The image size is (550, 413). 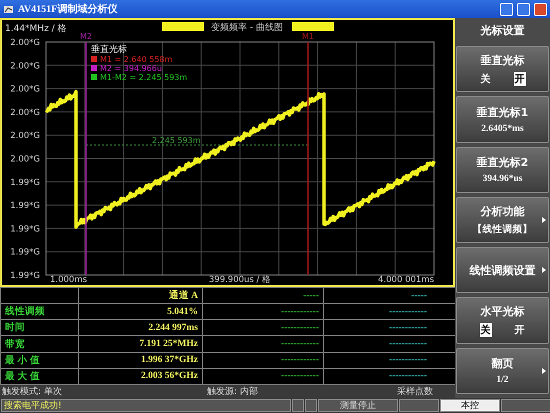 What do you see at coordinates (240, 280) in the screenshot?
I see `x-scale-label: 399.900us / 格` at bounding box center [240, 280].